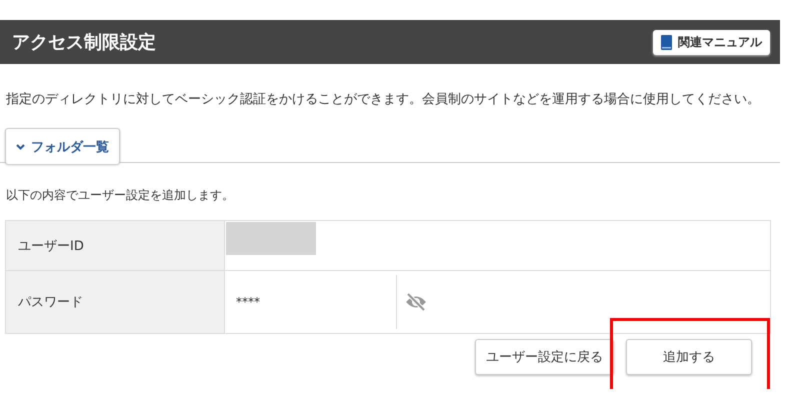 The width and height of the screenshot is (788, 404). What do you see at coordinates (120, 195) in the screenshot?
I see `intro-text: 以下の内容でユーザー設定を追加します。` at bounding box center [120, 195].